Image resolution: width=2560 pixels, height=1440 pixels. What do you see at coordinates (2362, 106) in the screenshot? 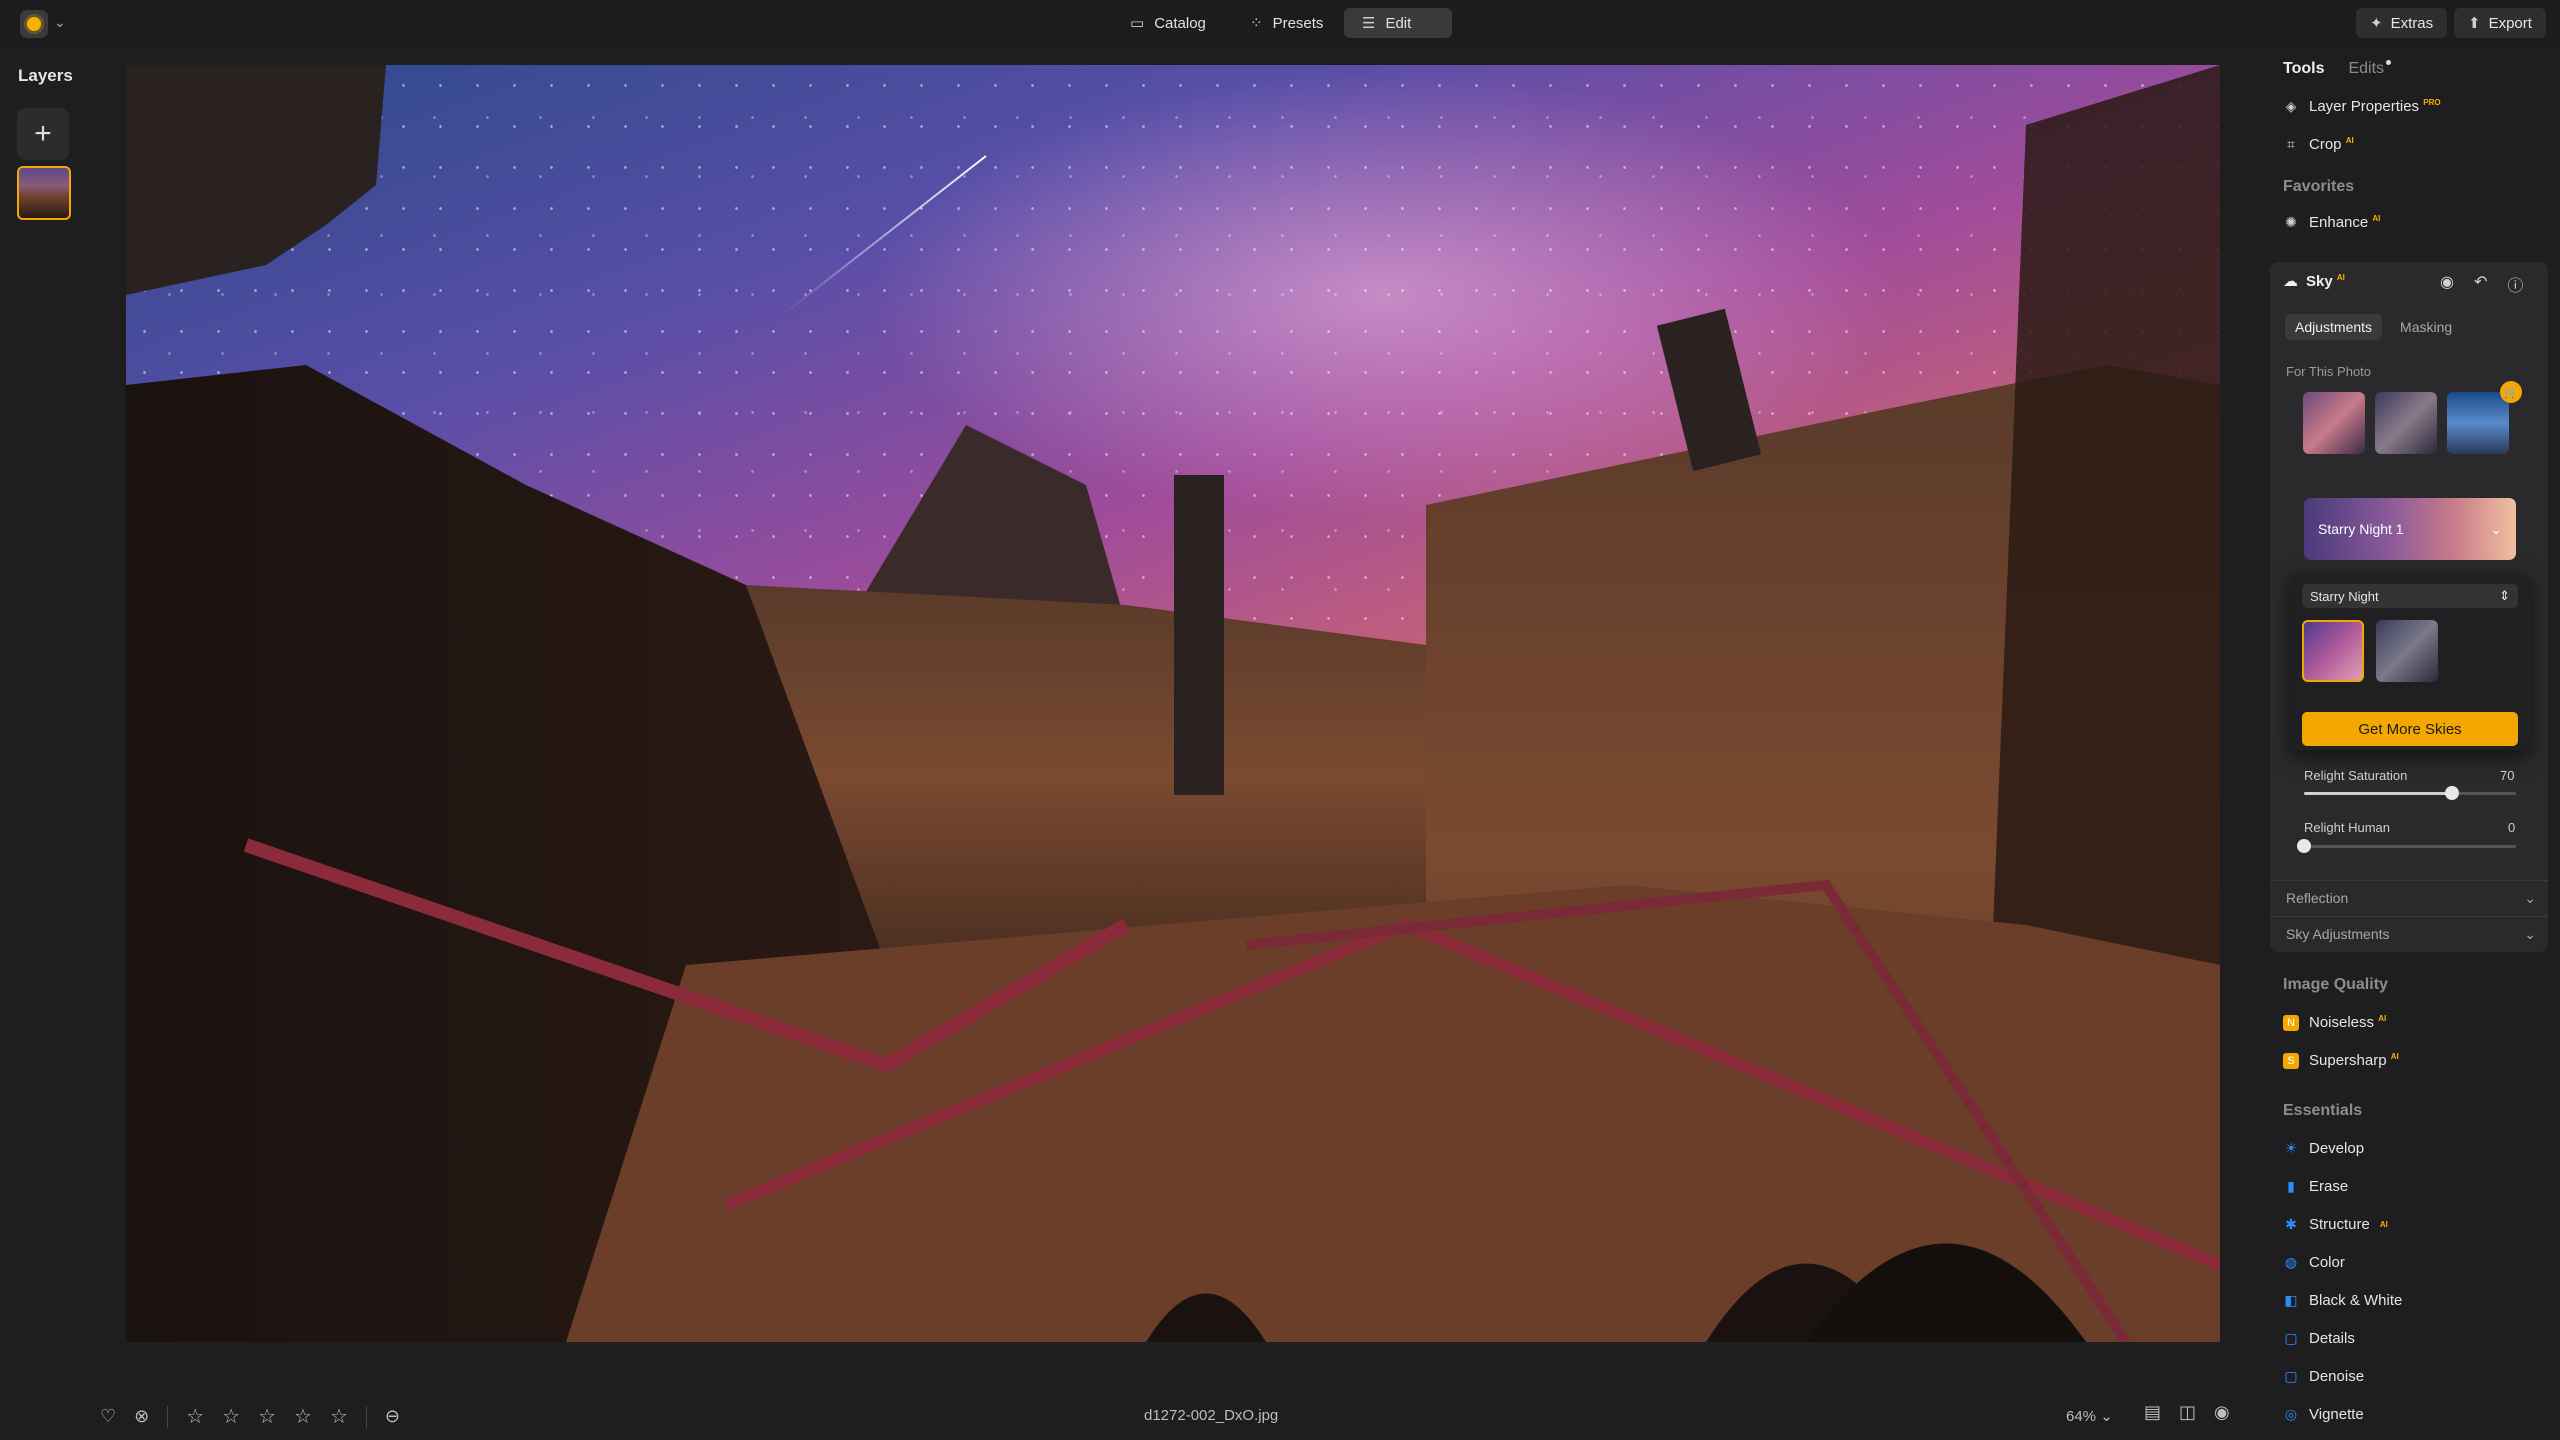
I see `tool-layer-properties: ◈ Layer Properties PRO` at bounding box center [2362, 106].